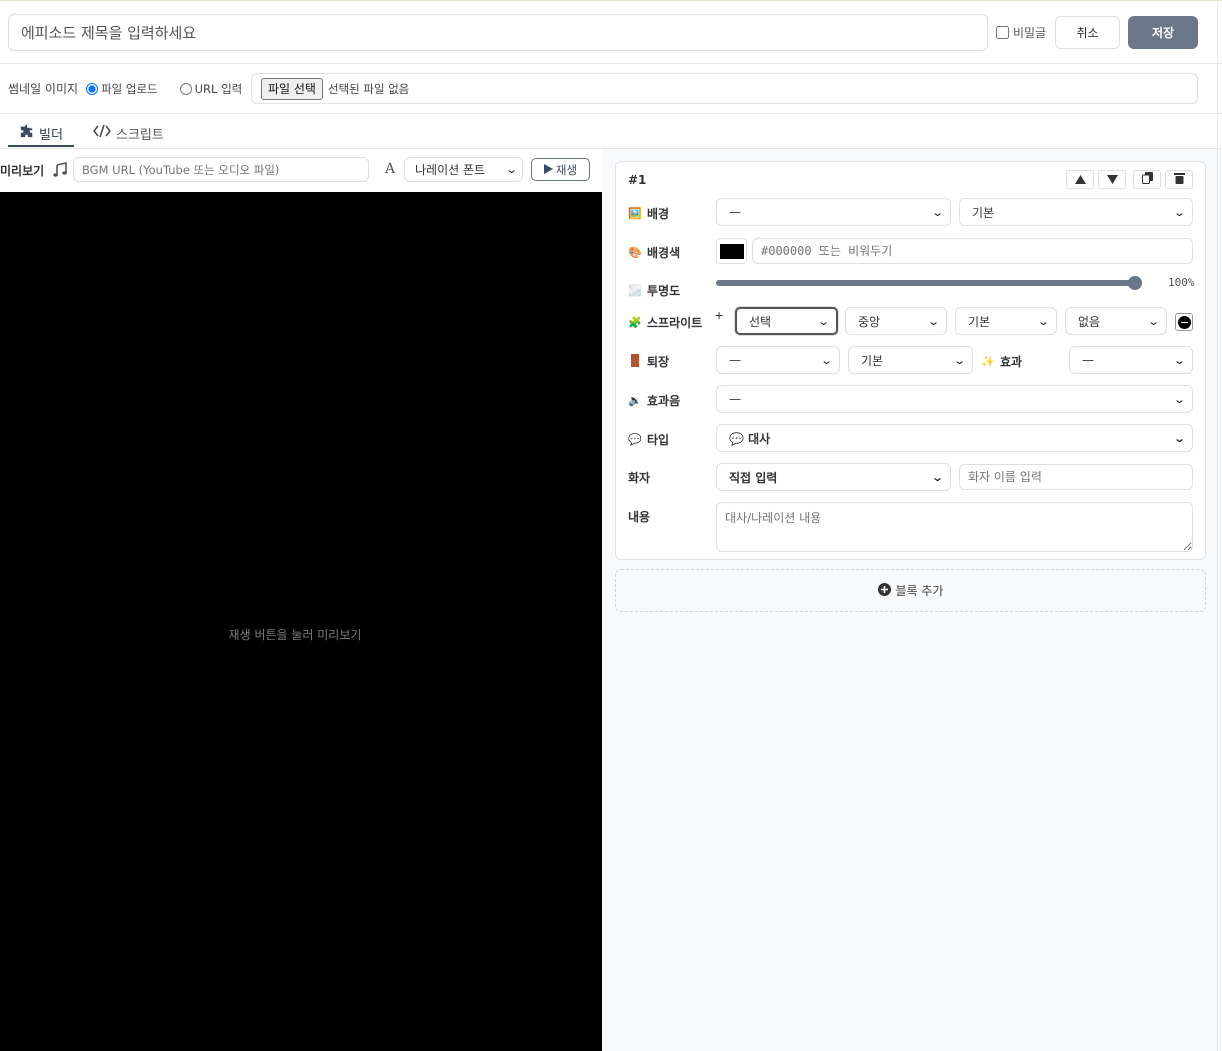  I want to click on minus-circle-icon, so click(1184, 322).